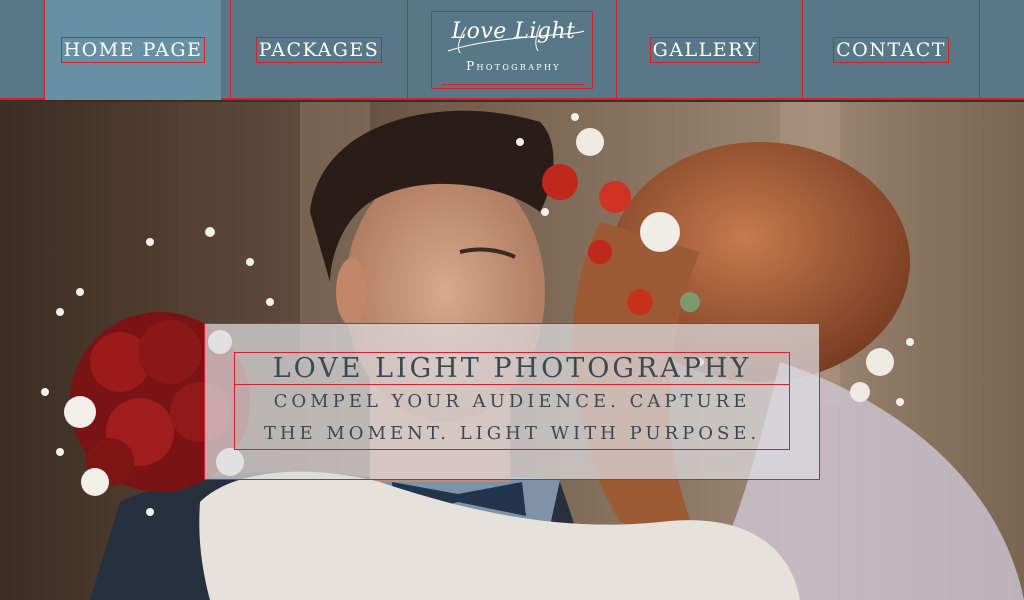 Image resolution: width=1024 pixels, height=600 pixels. I want to click on hero-subtitle-line1: COMPEL YOUR AUDIENCE. CAPTURE, so click(512, 401).